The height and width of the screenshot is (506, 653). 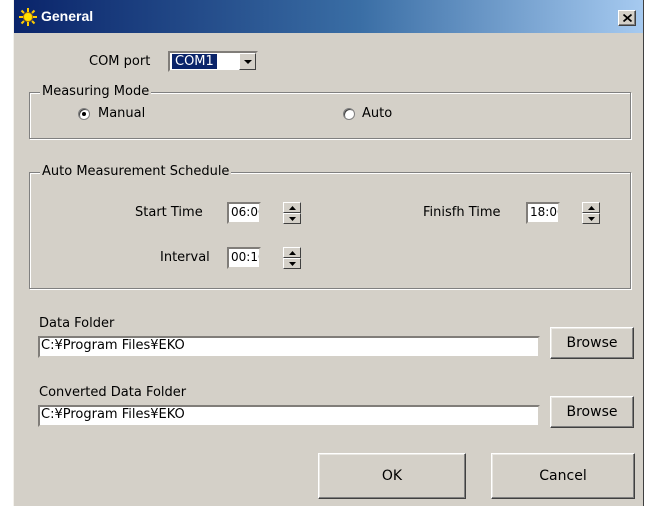 What do you see at coordinates (96, 92) in the screenshot?
I see `measuring-mode-legend: Measuring Mode` at bounding box center [96, 92].